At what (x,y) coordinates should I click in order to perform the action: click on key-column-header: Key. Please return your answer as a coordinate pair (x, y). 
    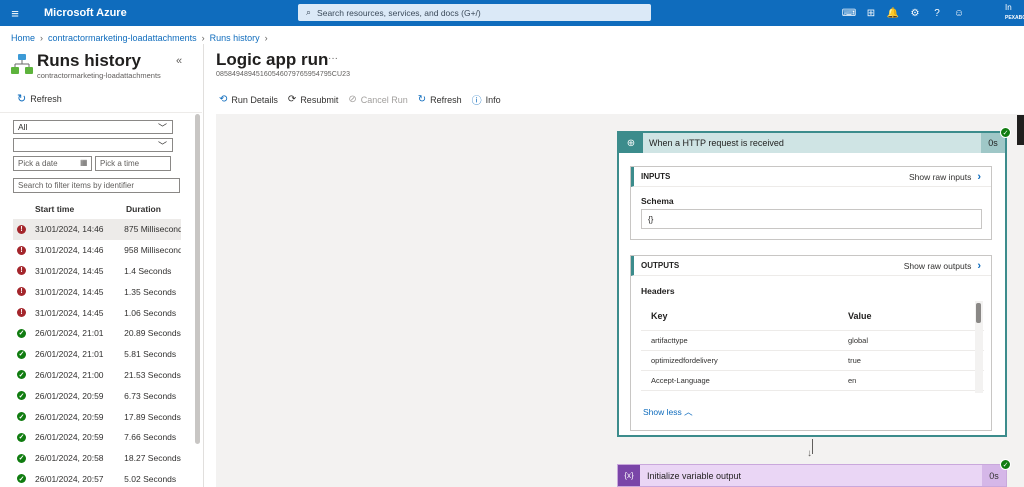
    Looking at the image, I should click on (659, 315).